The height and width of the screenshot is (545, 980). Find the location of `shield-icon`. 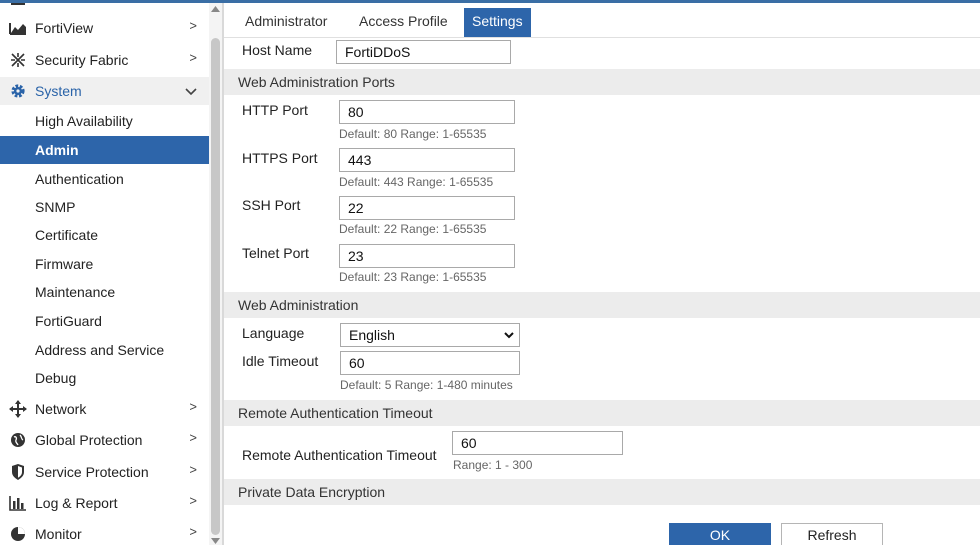

shield-icon is located at coordinates (18, 472).